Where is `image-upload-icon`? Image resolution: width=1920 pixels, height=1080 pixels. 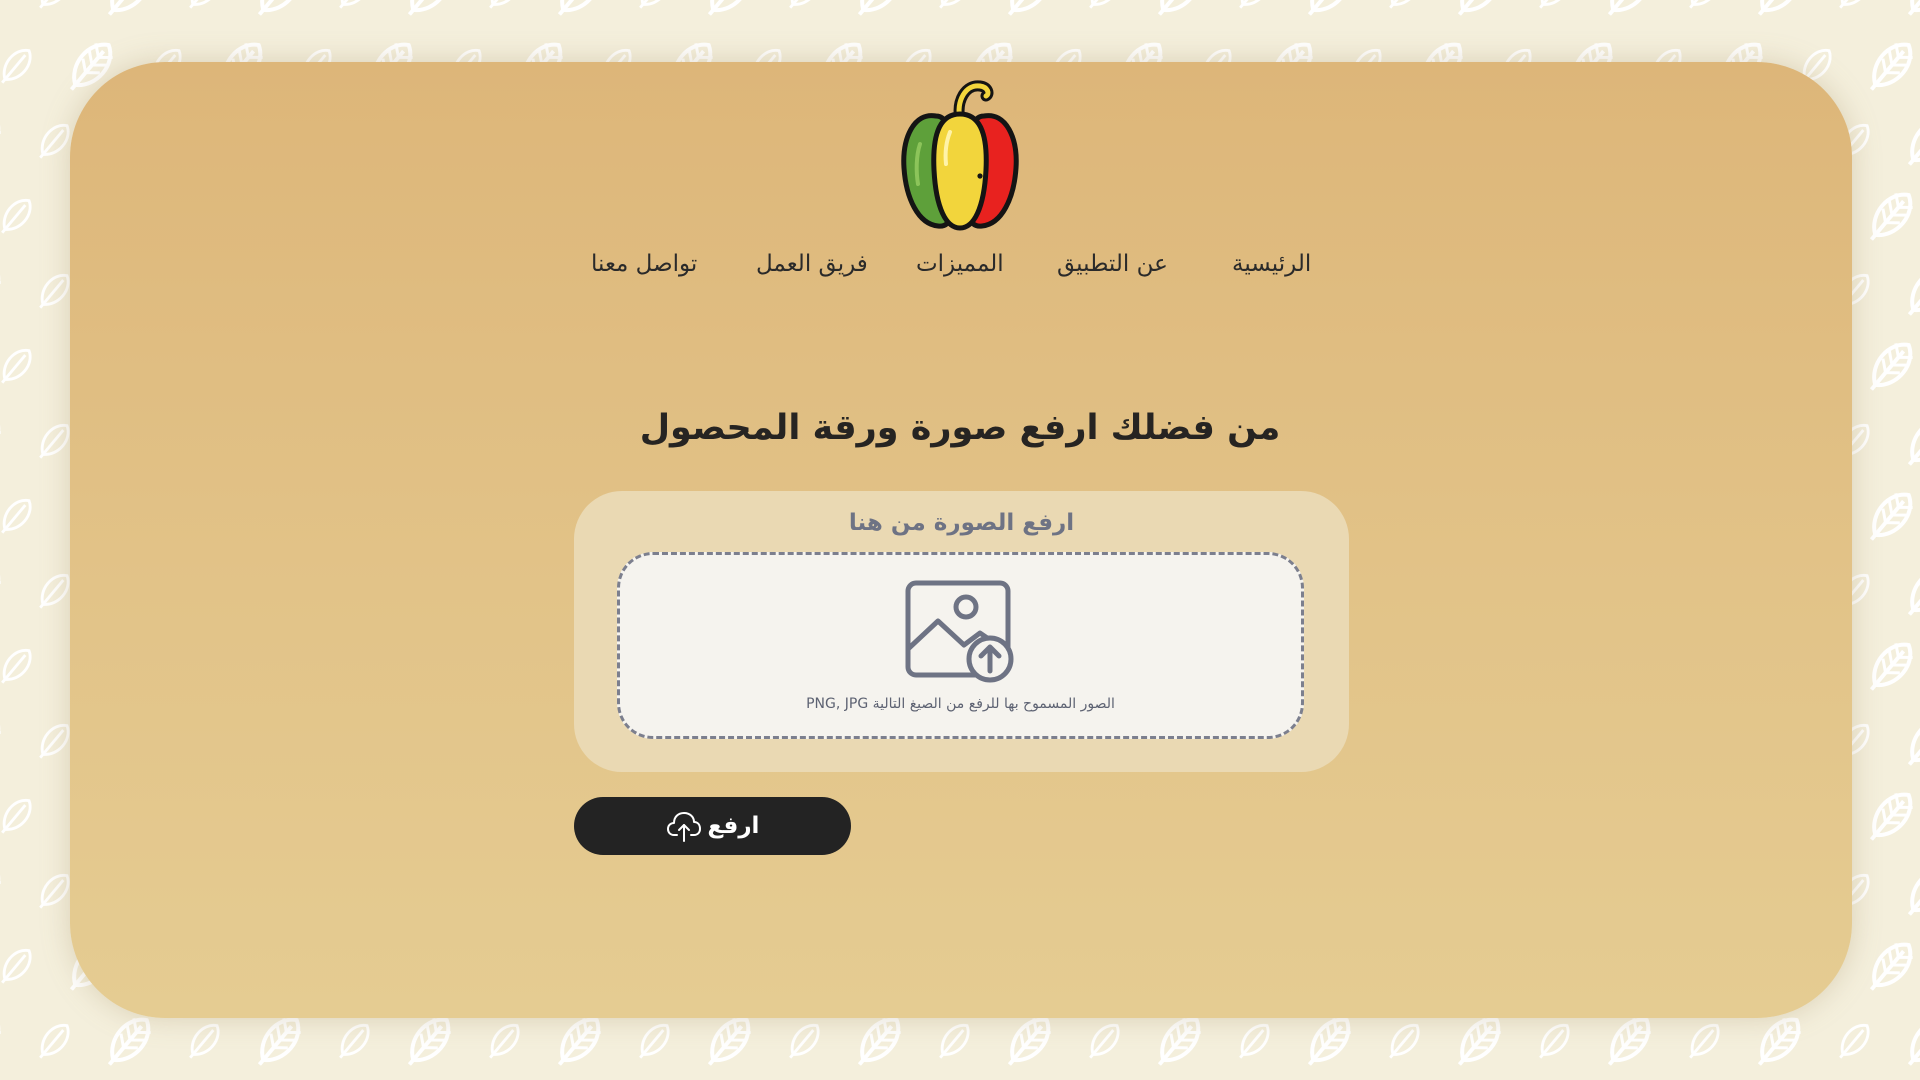 image-upload-icon is located at coordinates (959, 631).